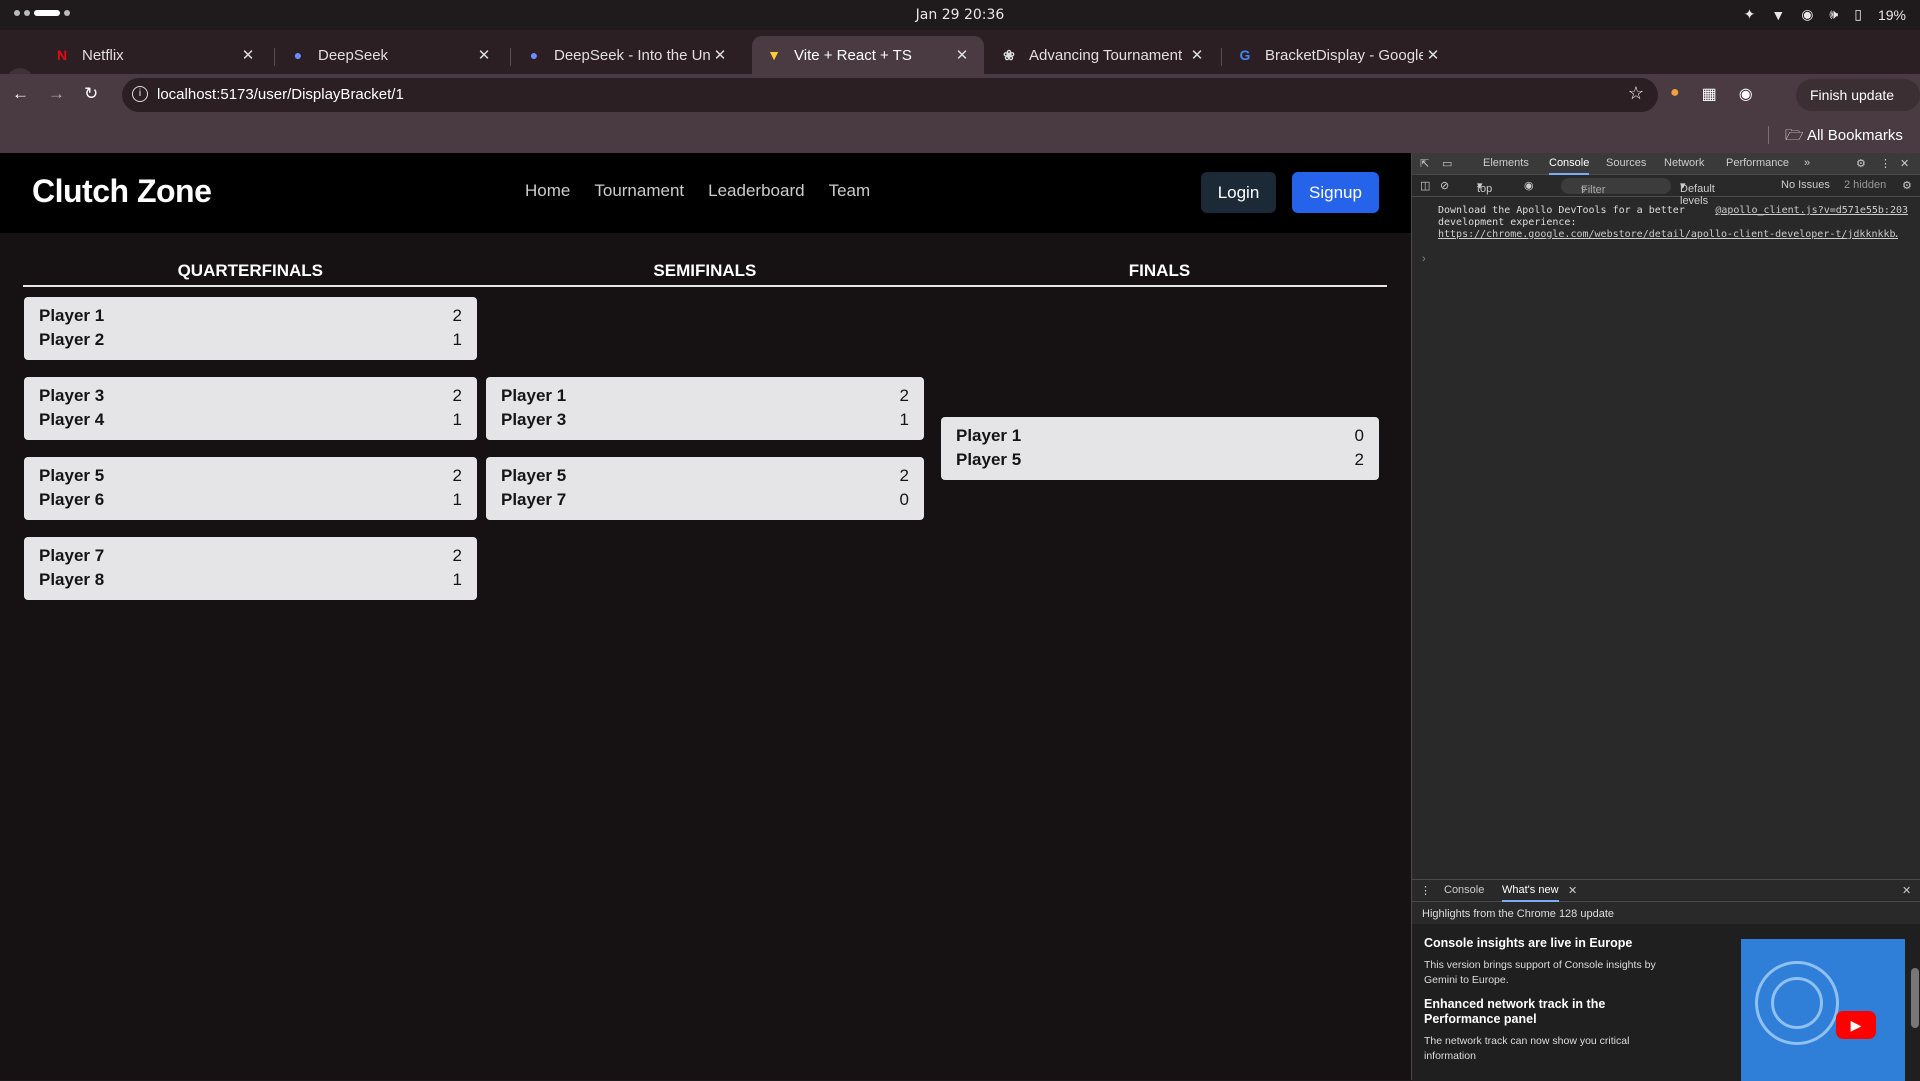 Image resolution: width=1920 pixels, height=1081 pixels. I want to click on tab-advancing-tournament: ❀ Advancing Tournament F ✕, so click(1103, 55).